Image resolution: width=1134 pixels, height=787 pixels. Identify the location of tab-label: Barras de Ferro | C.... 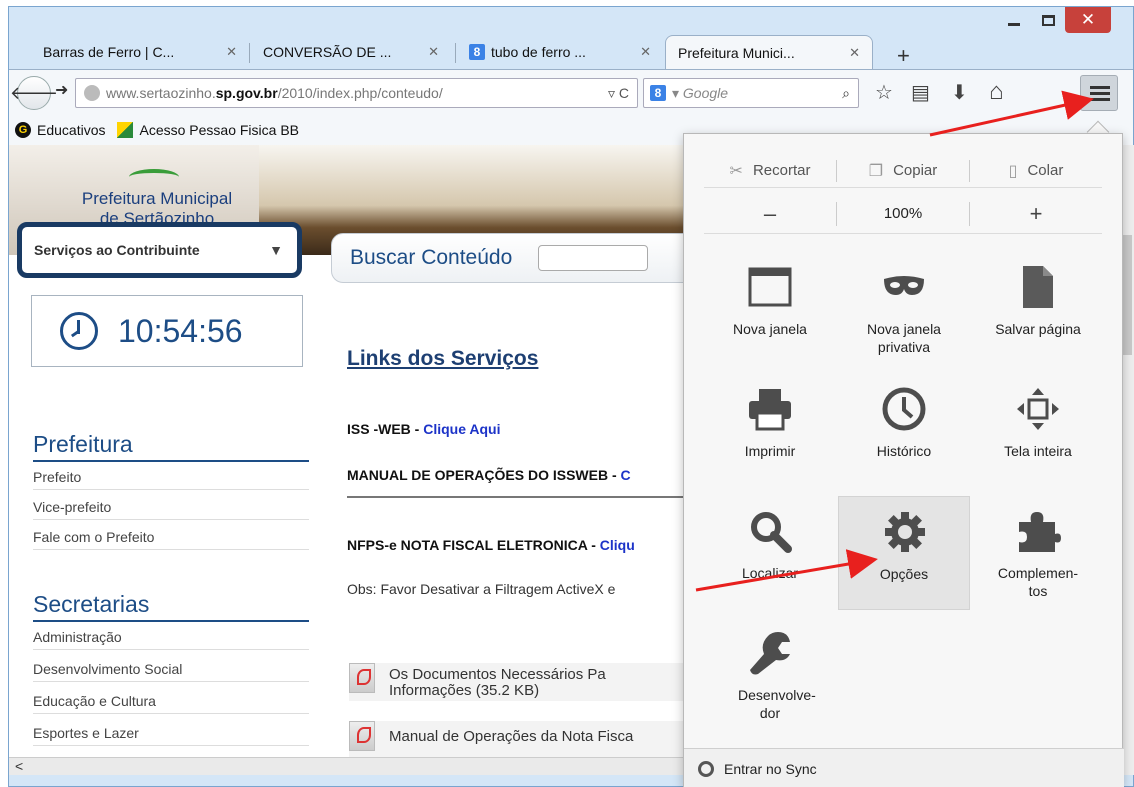
(109, 52).